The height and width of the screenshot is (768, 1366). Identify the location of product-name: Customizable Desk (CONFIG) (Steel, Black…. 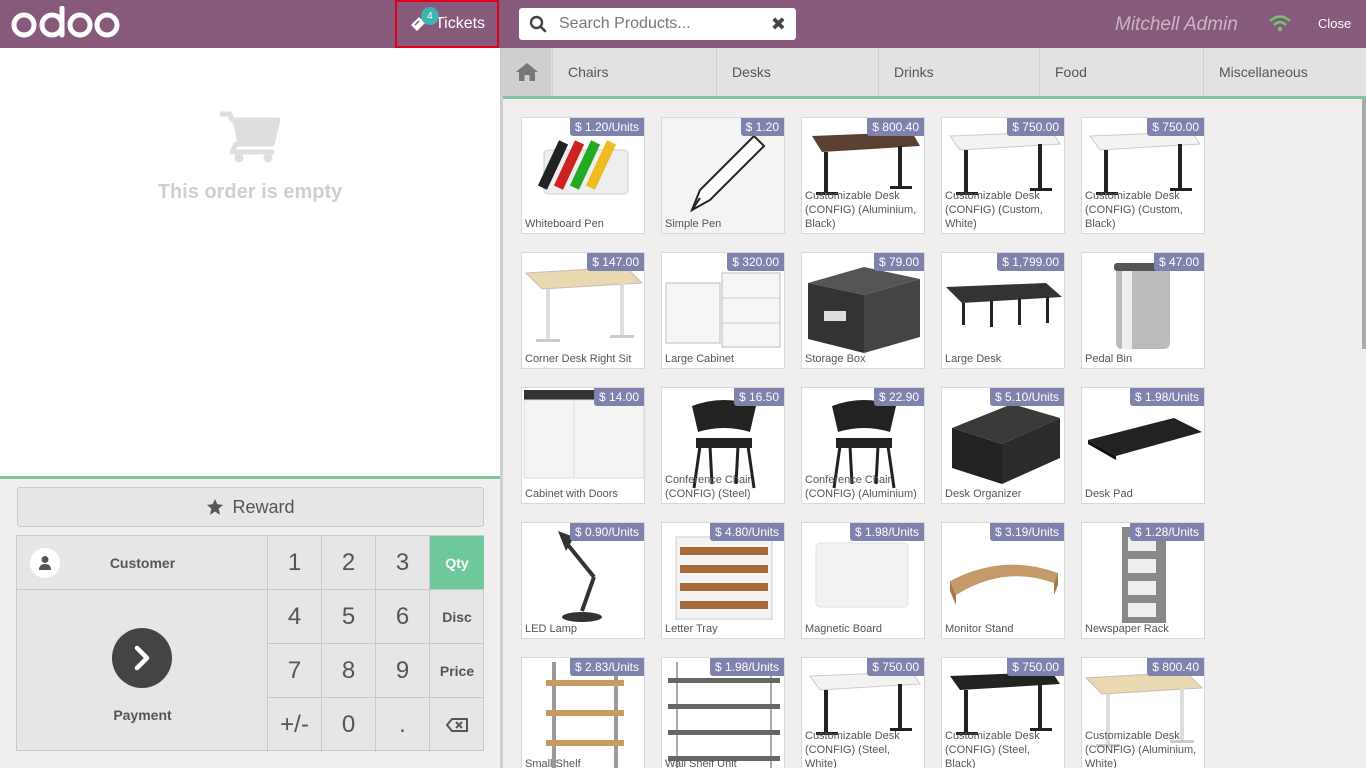
(992, 749).